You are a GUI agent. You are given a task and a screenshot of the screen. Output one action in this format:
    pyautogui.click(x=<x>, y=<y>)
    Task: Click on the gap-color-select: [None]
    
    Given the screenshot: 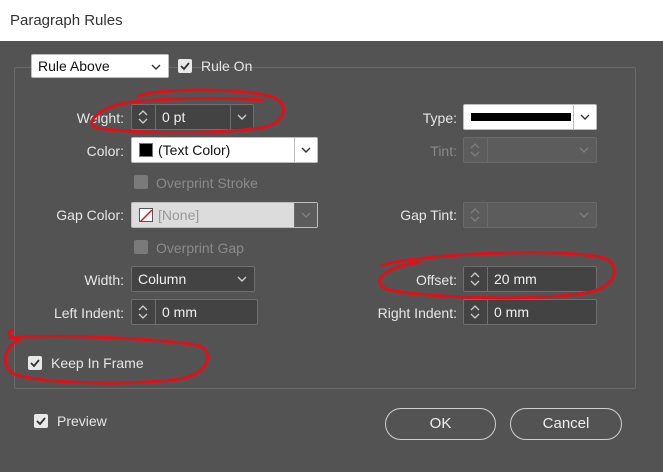 What is the action you would take?
    pyautogui.click(x=224, y=215)
    